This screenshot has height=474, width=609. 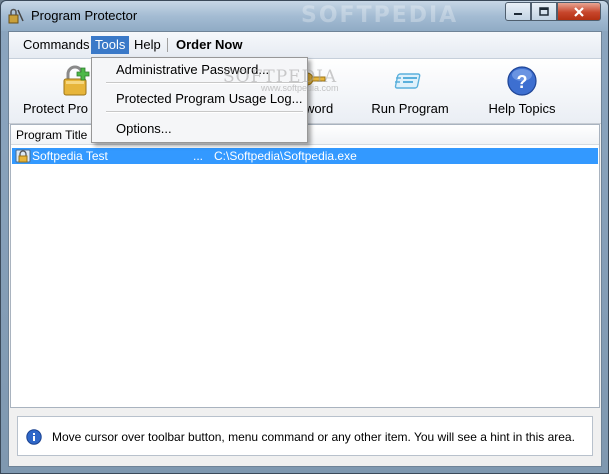 What do you see at coordinates (110, 45) in the screenshot?
I see `menu-tools: Tools` at bounding box center [110, 45].